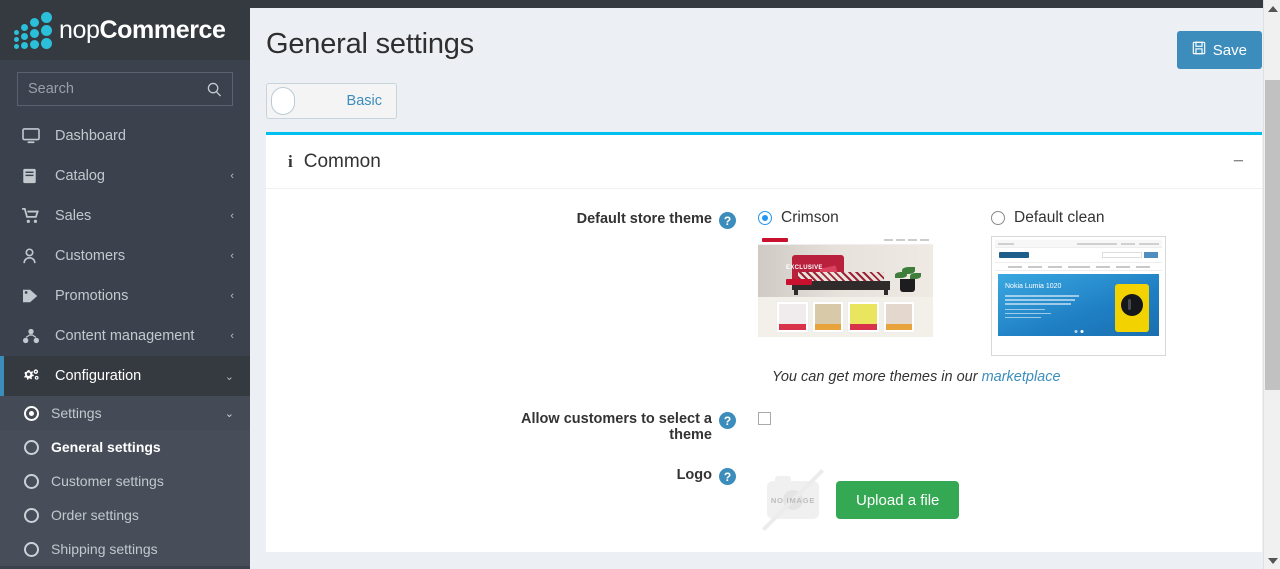  I want to click on sidebar-subitem-label: Settings, so click(76, 413).